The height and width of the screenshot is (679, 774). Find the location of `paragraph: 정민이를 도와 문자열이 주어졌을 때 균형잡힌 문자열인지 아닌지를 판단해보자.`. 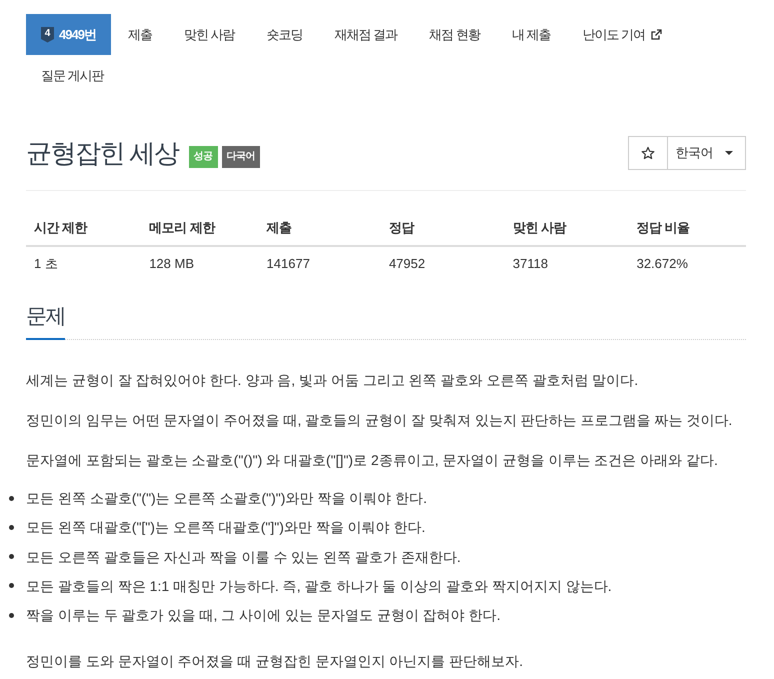

paragraph: 정민이를 도와 문자열이 주어졌을 때 균형잡힌 문자열인지 아닌지를 판단해보자. is located at coordinates (275, 662).